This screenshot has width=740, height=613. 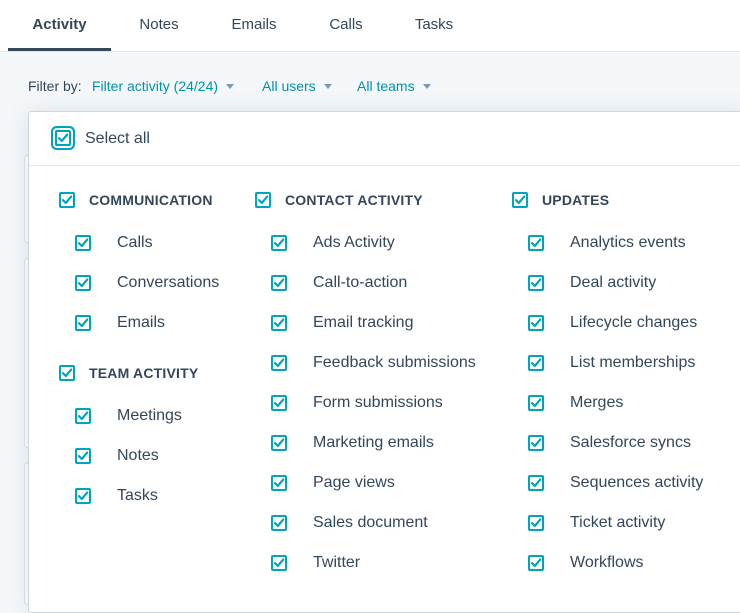 I want to click on filter-checkbox-email-tracking, so click(x=279, y=323).